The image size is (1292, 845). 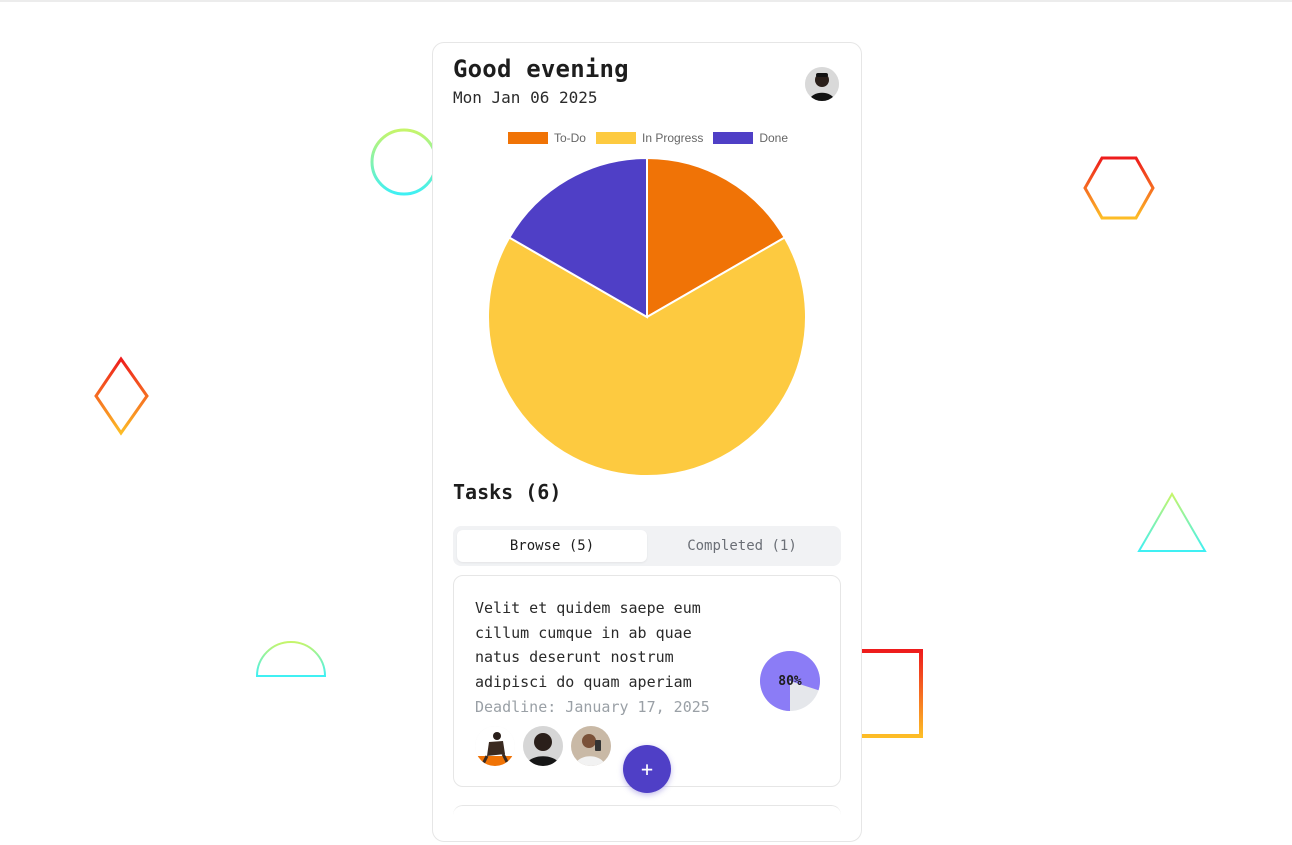 I want to click on tab-completed: Completed (1), so click(x=742, y=546).